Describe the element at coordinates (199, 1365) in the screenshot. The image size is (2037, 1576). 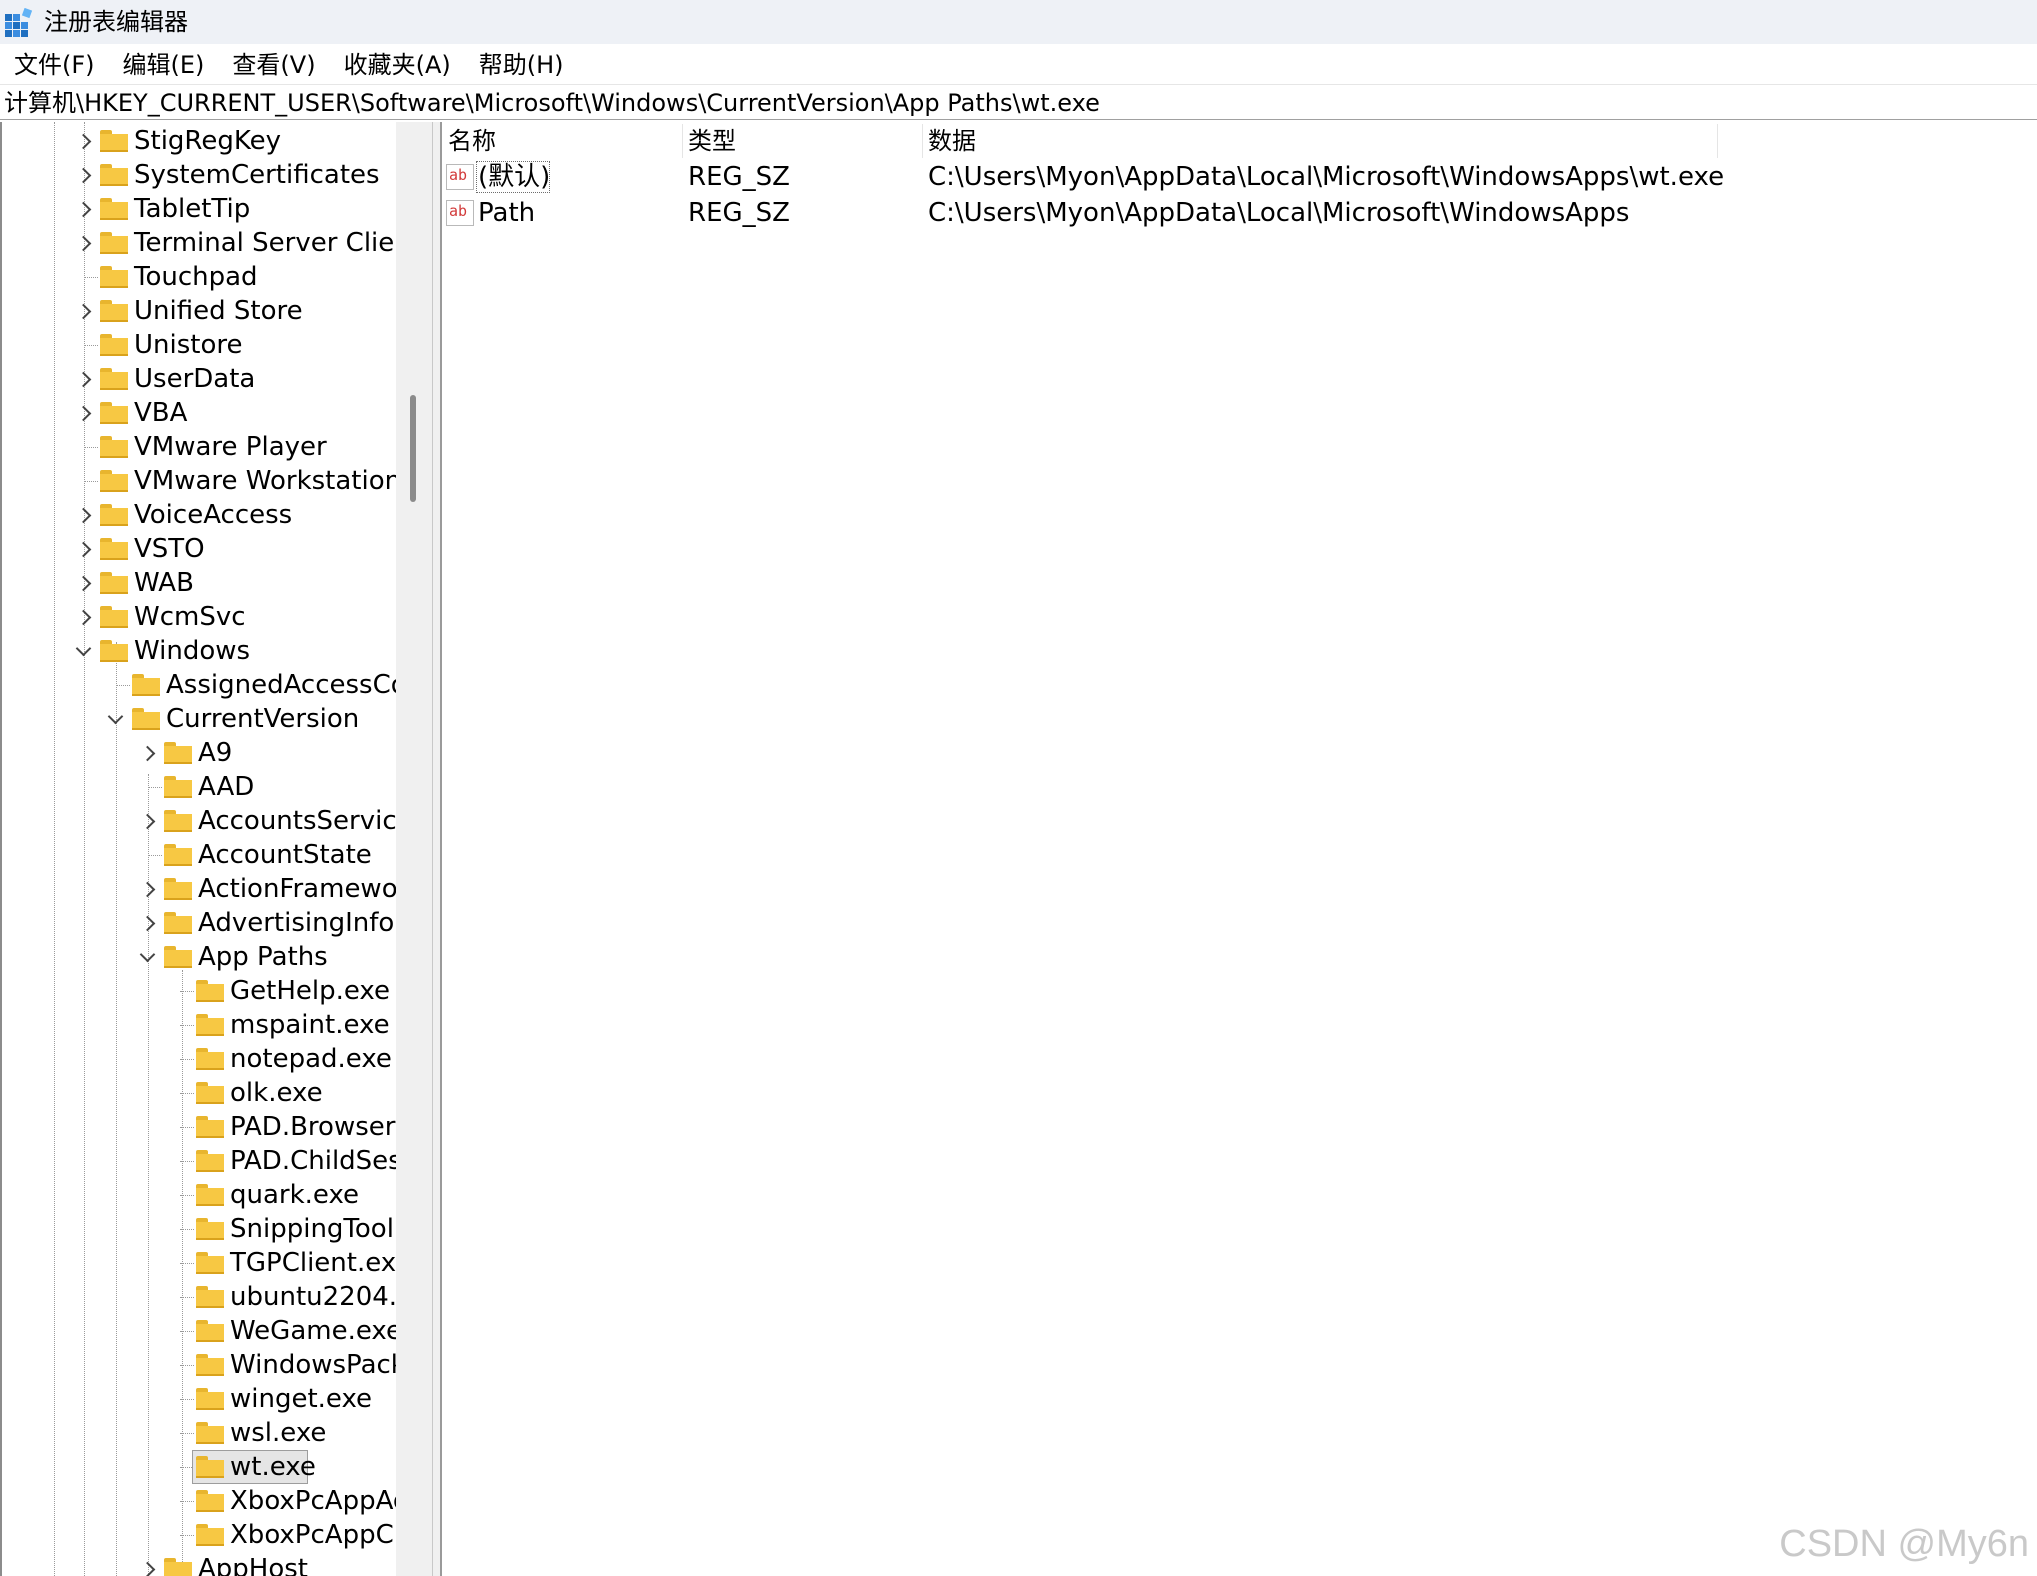
I see `tree-item: WindowsPacka` at that location.